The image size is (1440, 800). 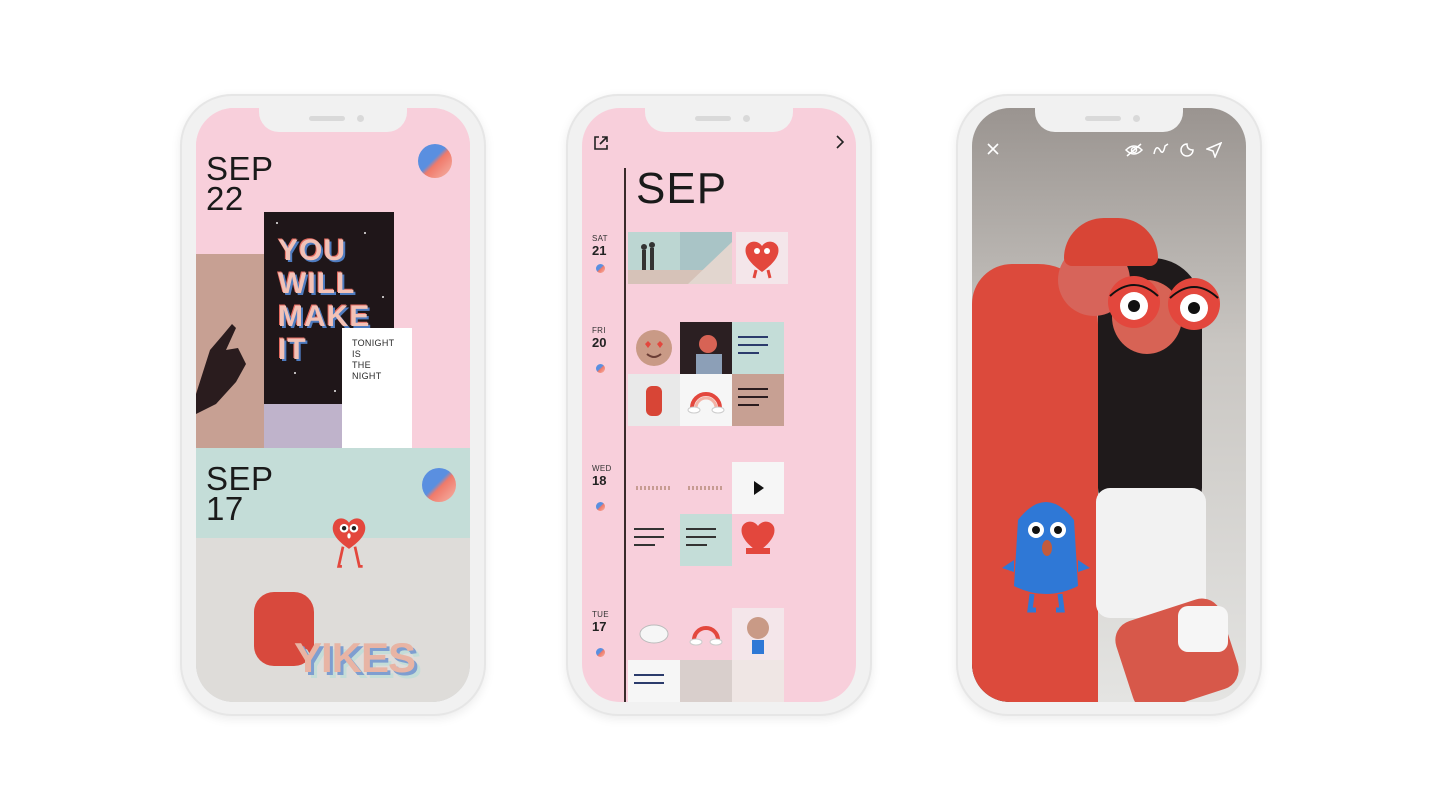 I want to click on timeline-rule, so click(x=625, y=435).